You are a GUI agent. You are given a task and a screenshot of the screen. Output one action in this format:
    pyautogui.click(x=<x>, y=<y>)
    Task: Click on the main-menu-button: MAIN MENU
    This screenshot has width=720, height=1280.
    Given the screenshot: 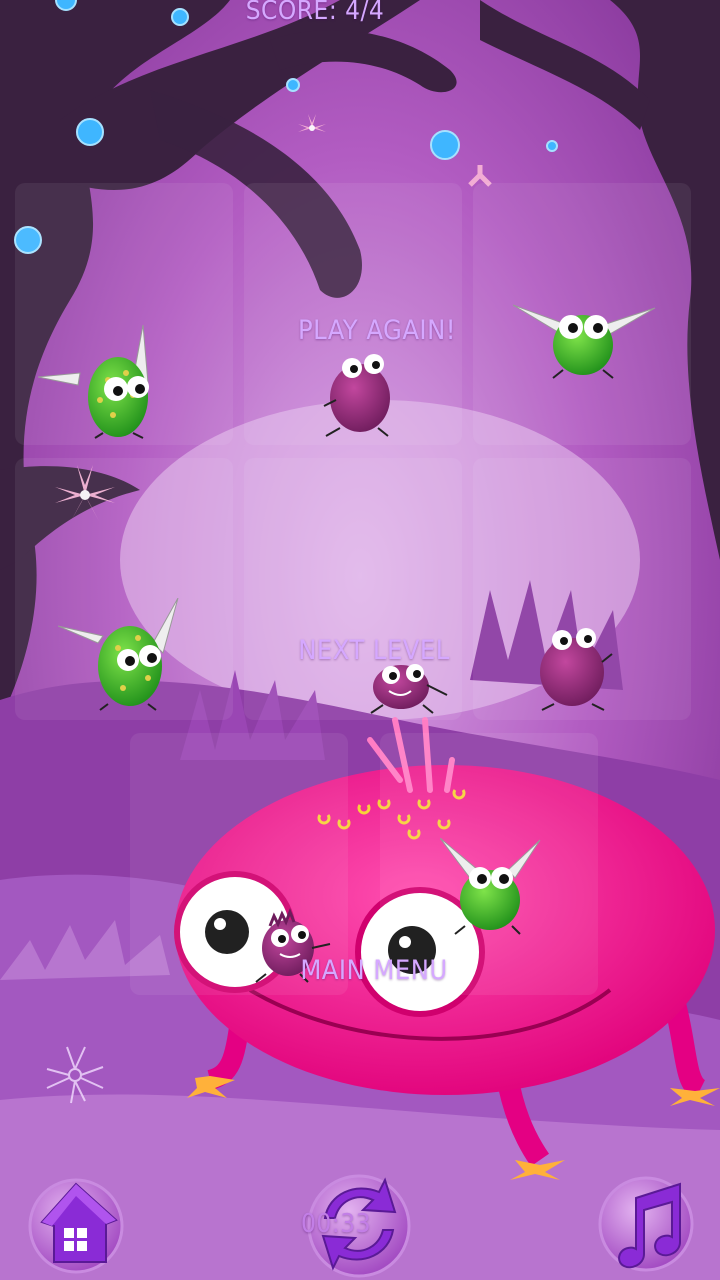 What is the action you would take?
    pyautogui.click(x=374, y=970)
    